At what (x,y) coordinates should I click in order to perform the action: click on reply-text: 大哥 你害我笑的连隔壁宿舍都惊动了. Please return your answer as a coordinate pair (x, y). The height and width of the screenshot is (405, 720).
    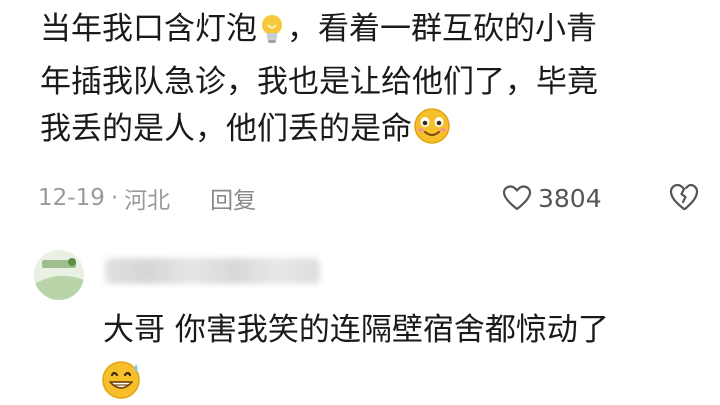
    Looking at the image, I should click on (356, 330).